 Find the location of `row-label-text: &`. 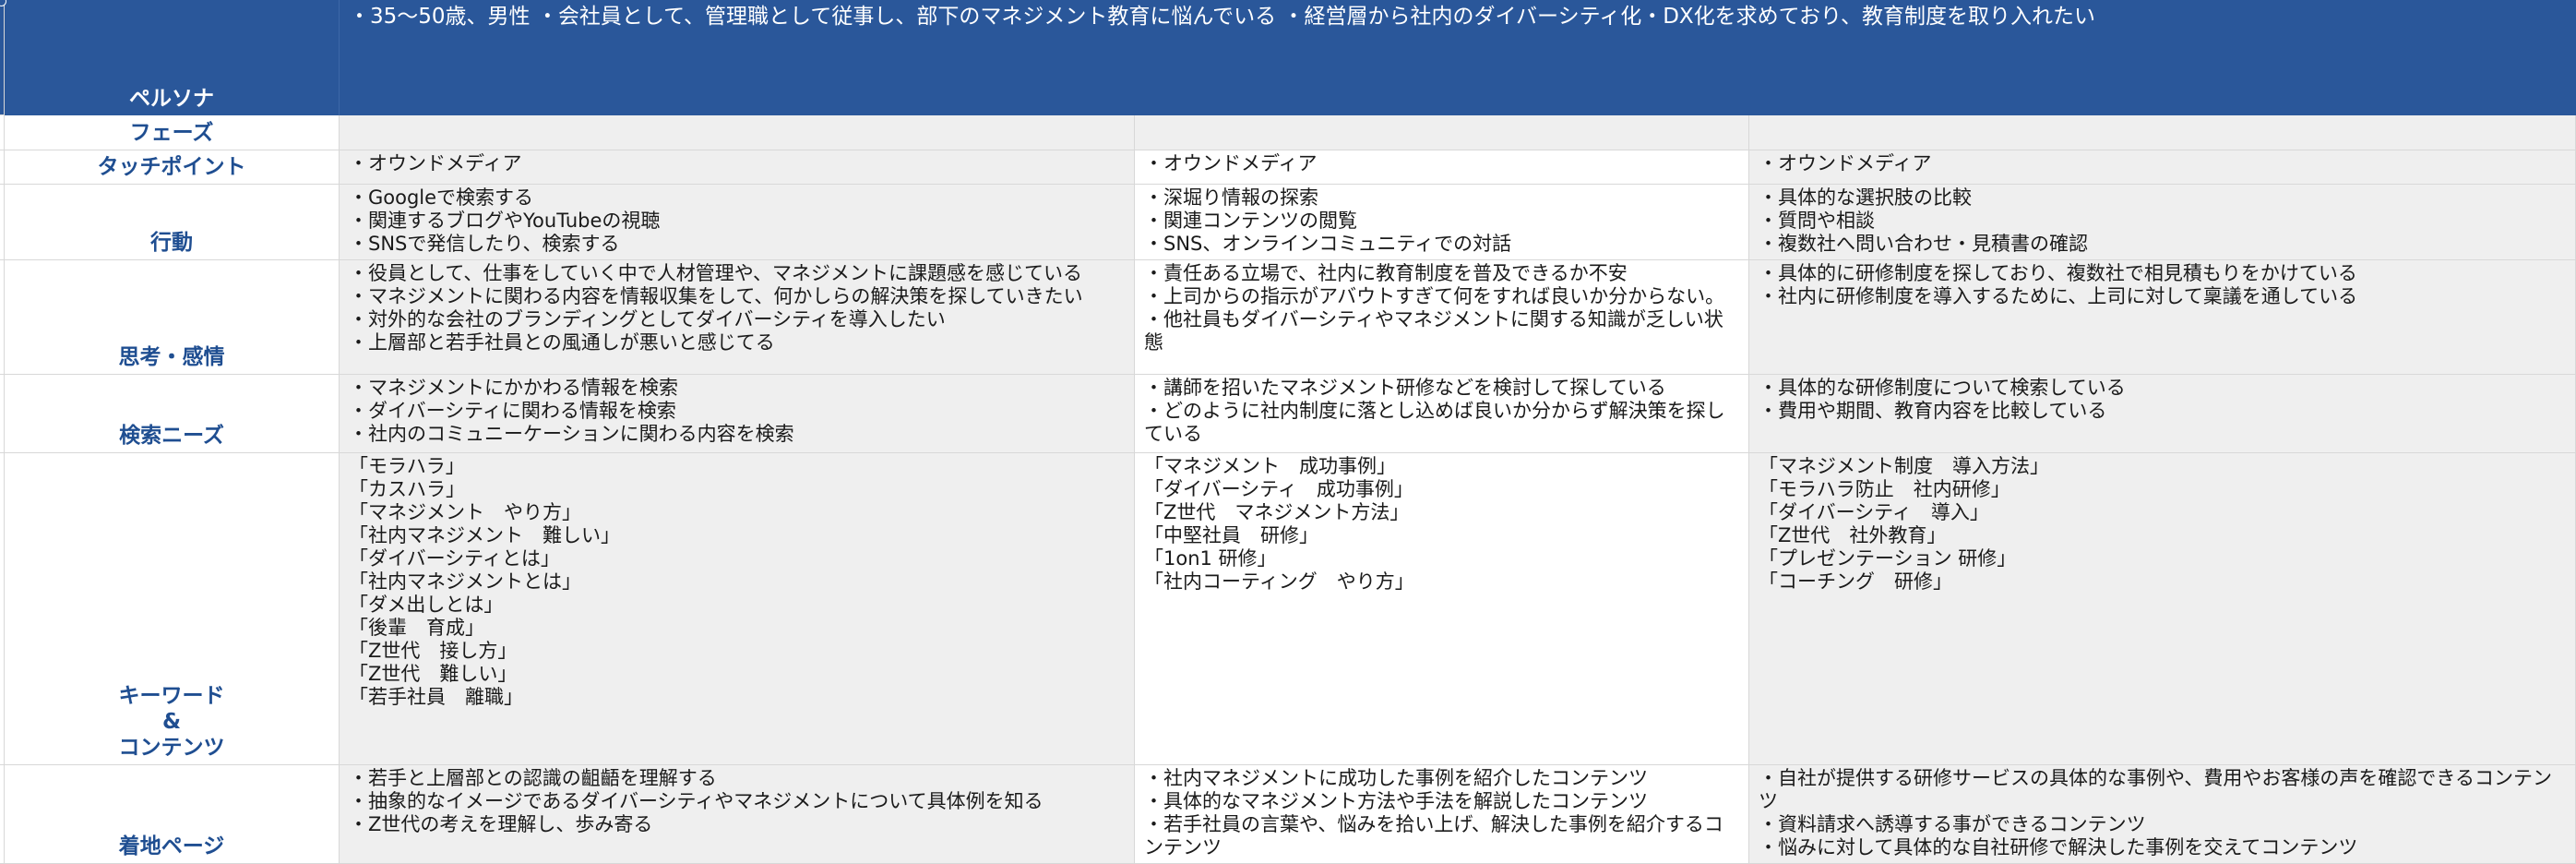

row-label-text: & is located at coordinates (171, 722).